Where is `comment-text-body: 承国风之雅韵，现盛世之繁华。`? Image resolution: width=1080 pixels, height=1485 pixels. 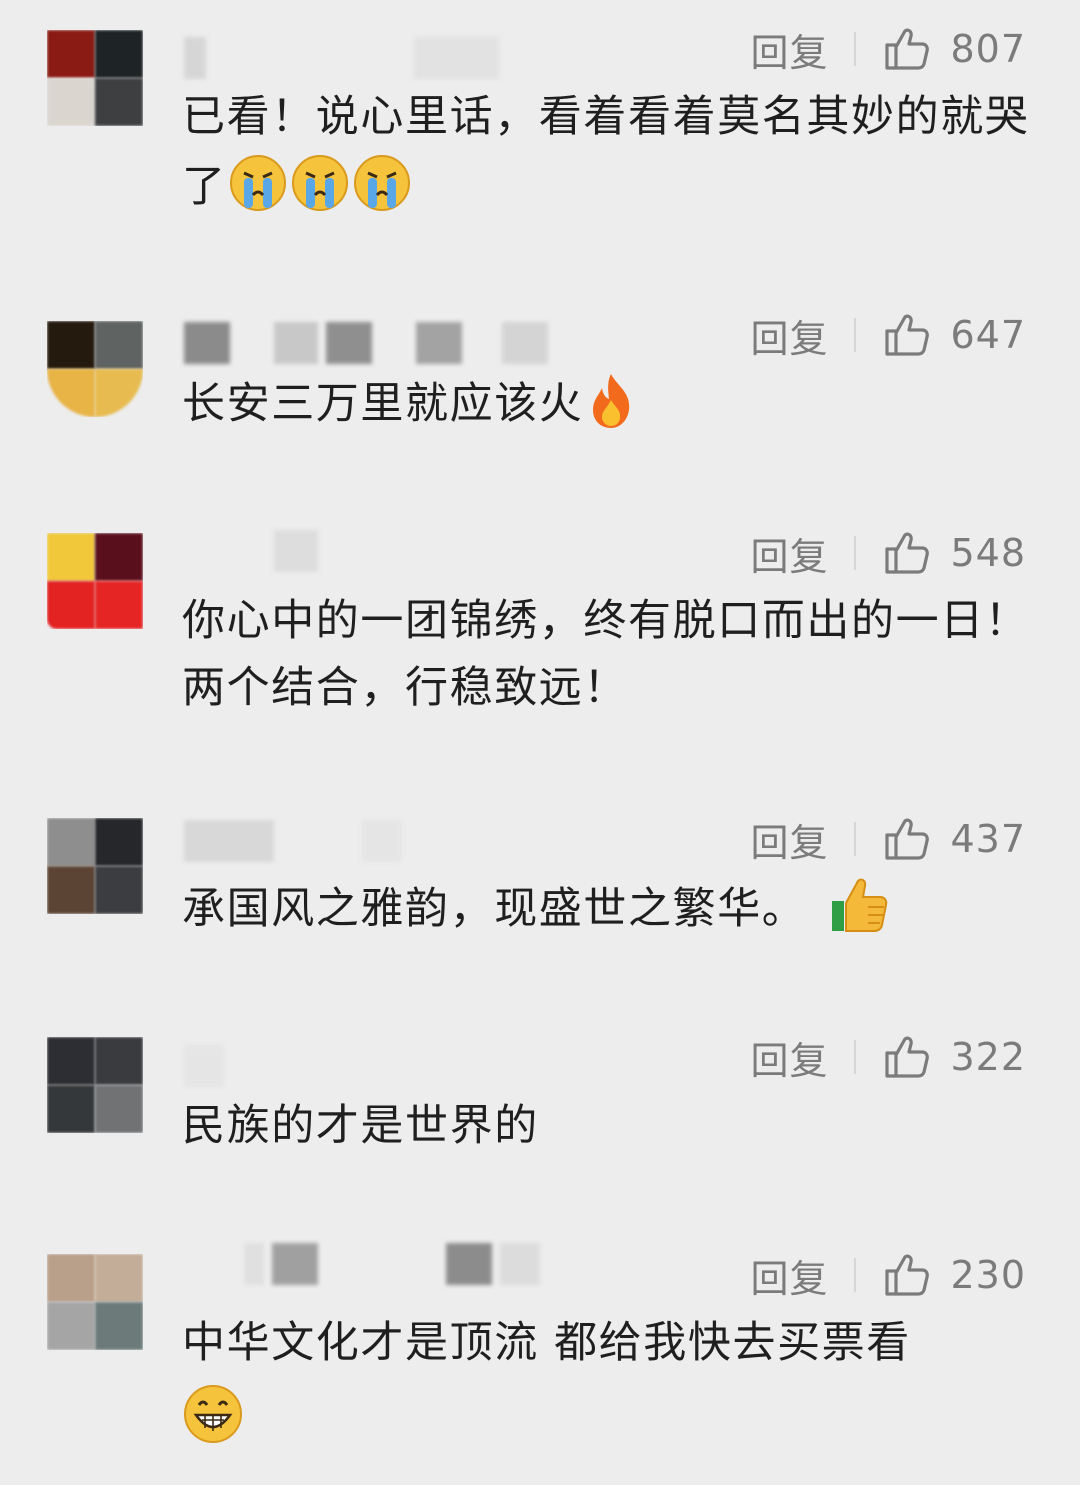 comment-text-body: 承国风之雅韵，现盛世之繁华。 is located at coordinates (494, 909).